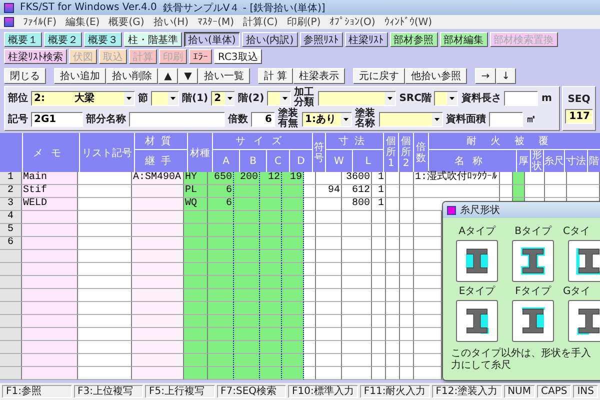 This screenshot has width=600, height=400. What do you see at coordinates (196, 191) in the screenshot?
I see `table-cell: PL` at bounding box center [196, 191].